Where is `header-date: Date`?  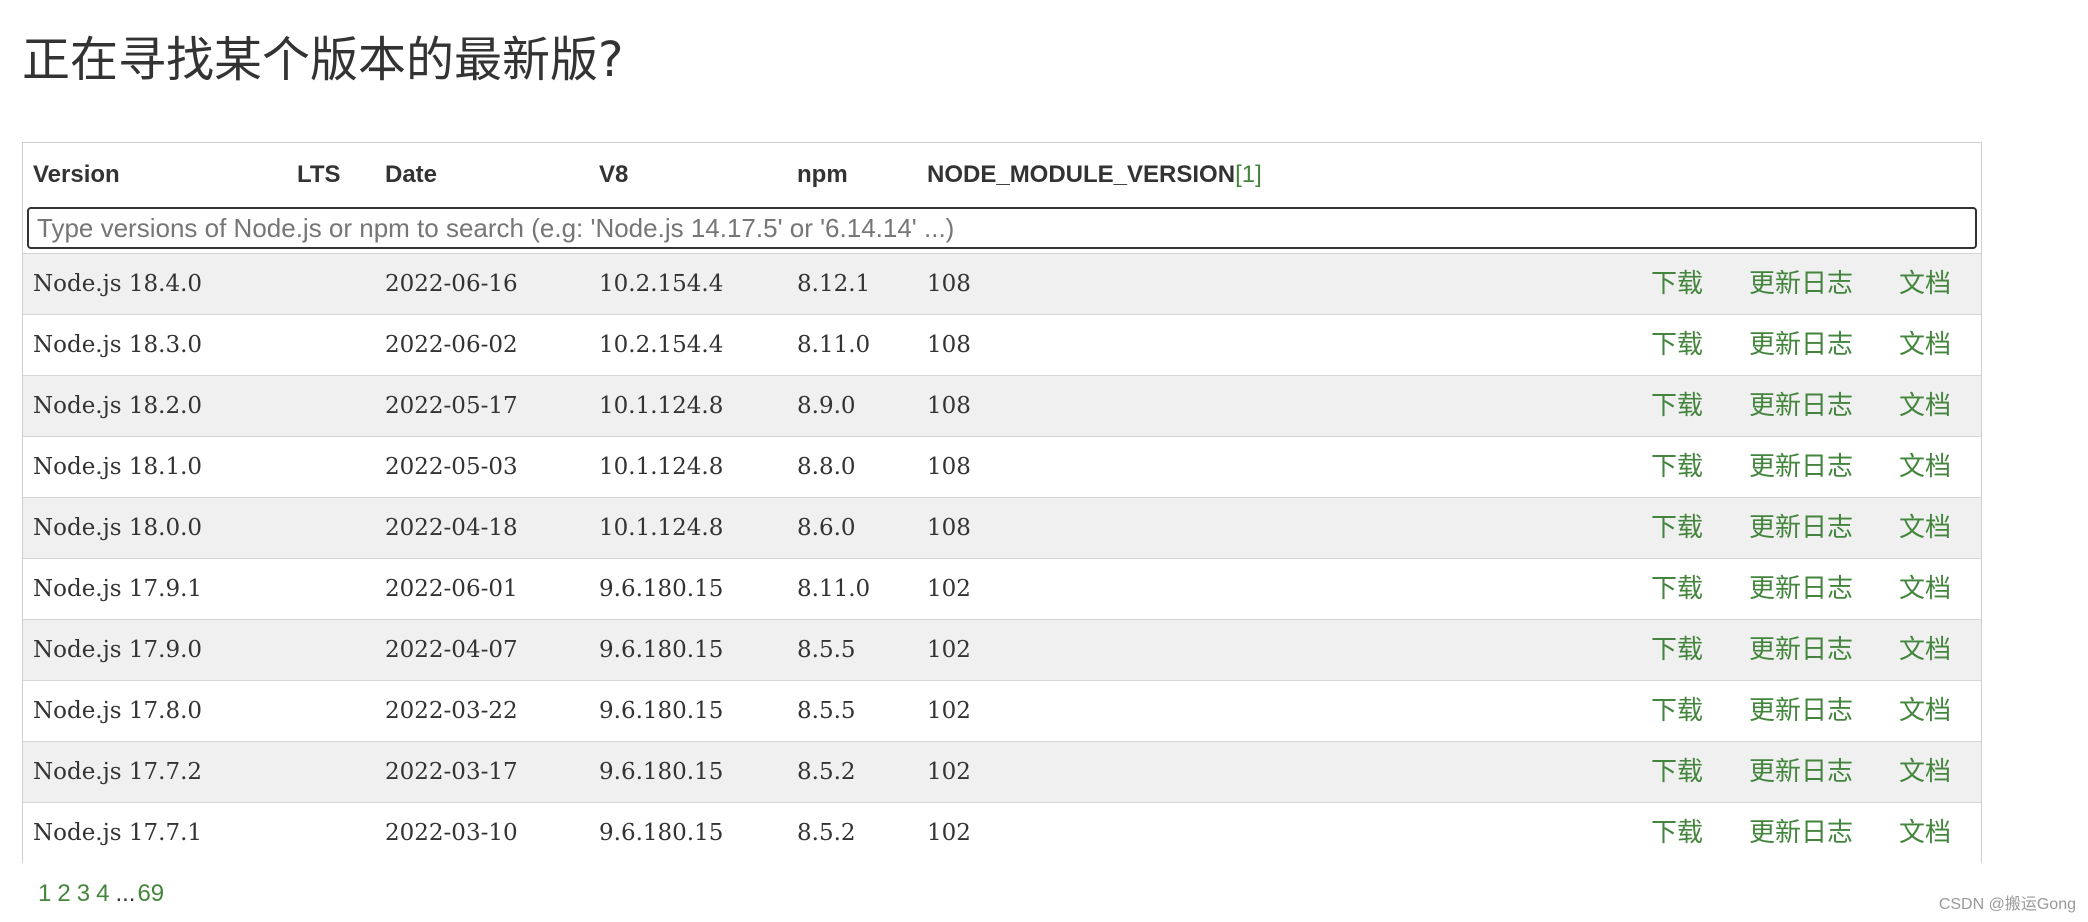
header-date: Date is located at coordinates (411, 174).